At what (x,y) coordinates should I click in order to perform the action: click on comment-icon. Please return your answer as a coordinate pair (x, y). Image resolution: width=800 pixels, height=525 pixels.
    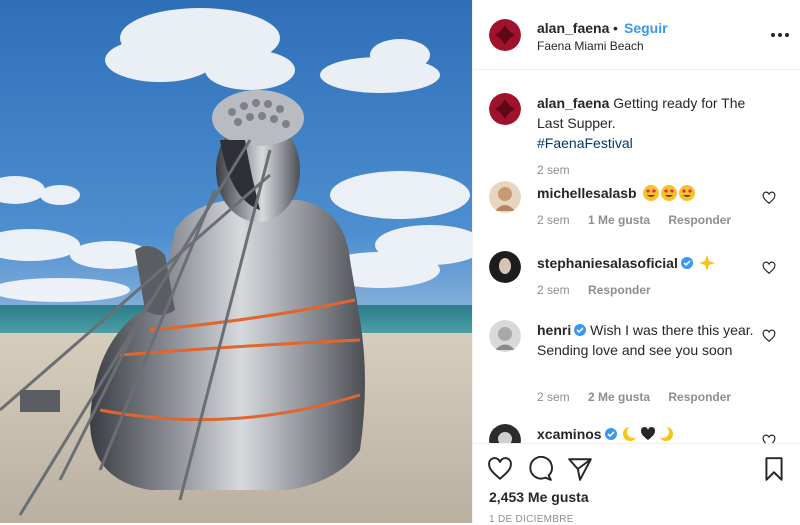
    Looking at the image, I should click on (540, 469).